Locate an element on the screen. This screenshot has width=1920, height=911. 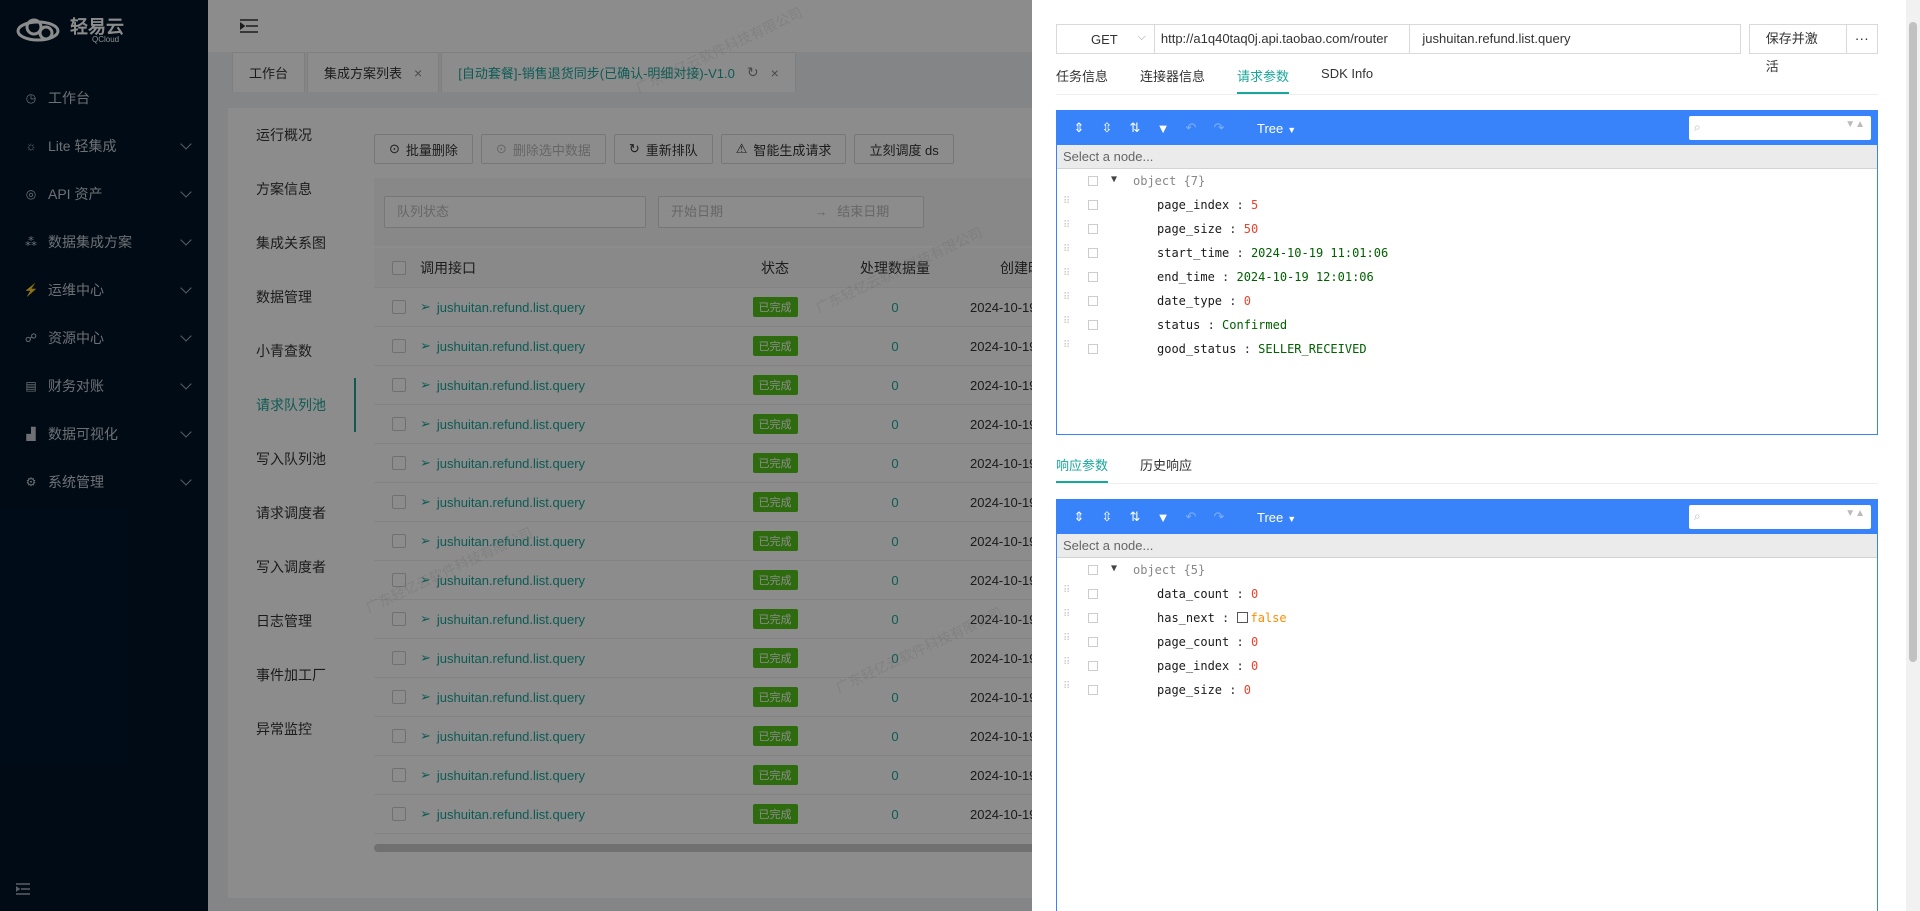
drawer-scrollbar is located at coordinates (1913, 455).